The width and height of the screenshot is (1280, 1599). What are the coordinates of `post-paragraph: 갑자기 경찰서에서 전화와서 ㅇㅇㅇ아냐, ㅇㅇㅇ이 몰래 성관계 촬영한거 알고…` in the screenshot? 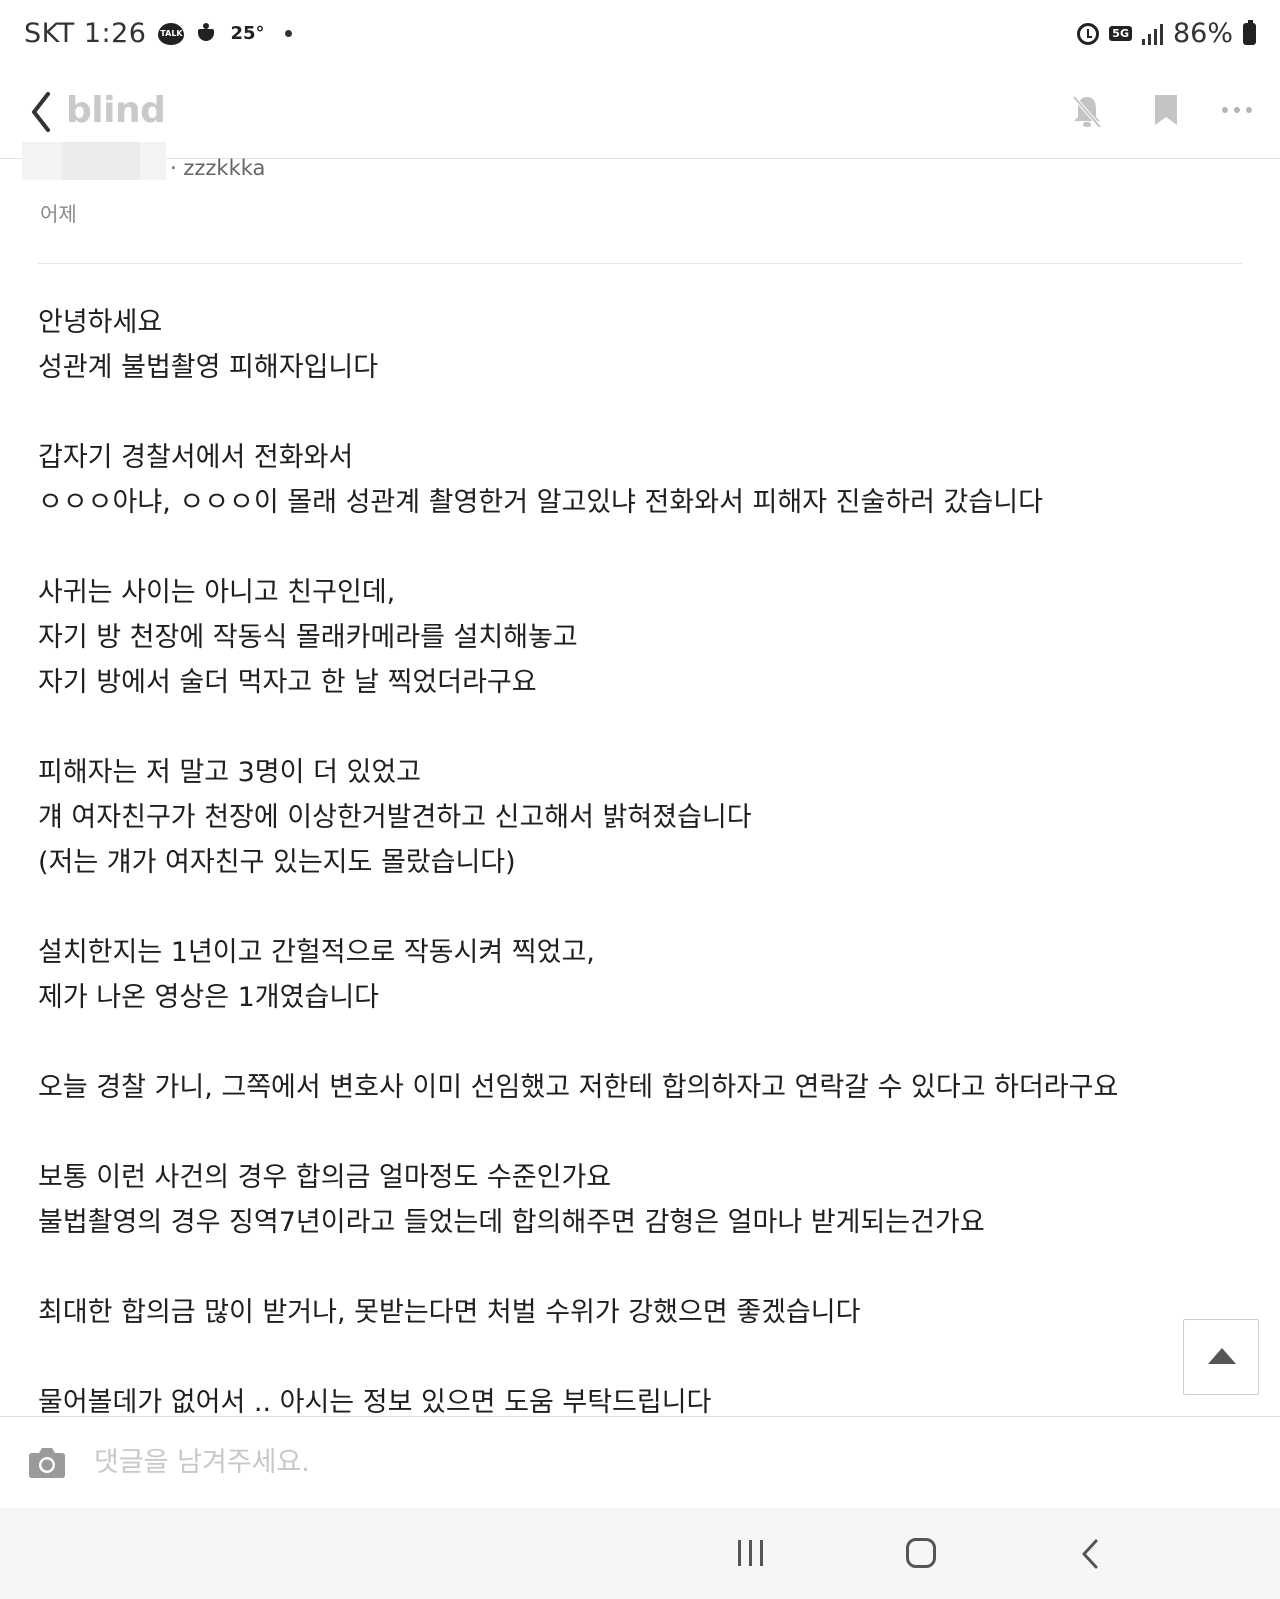 It's located at (643, 480).